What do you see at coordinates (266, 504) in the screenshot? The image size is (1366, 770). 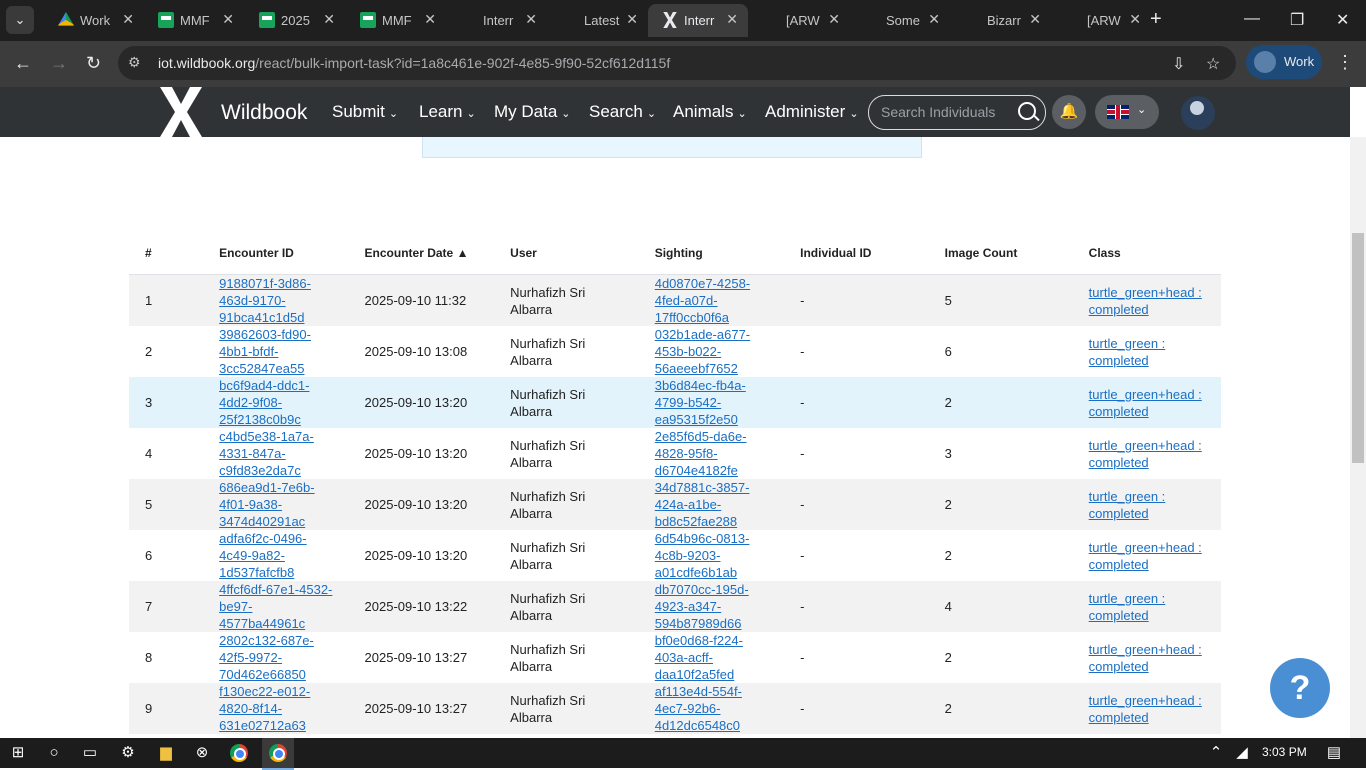 I see `encounter-id-link: 686ea9d1-7e6b- 4f01-9a38- 3474d40291ac` at bounding box center [266, 504].